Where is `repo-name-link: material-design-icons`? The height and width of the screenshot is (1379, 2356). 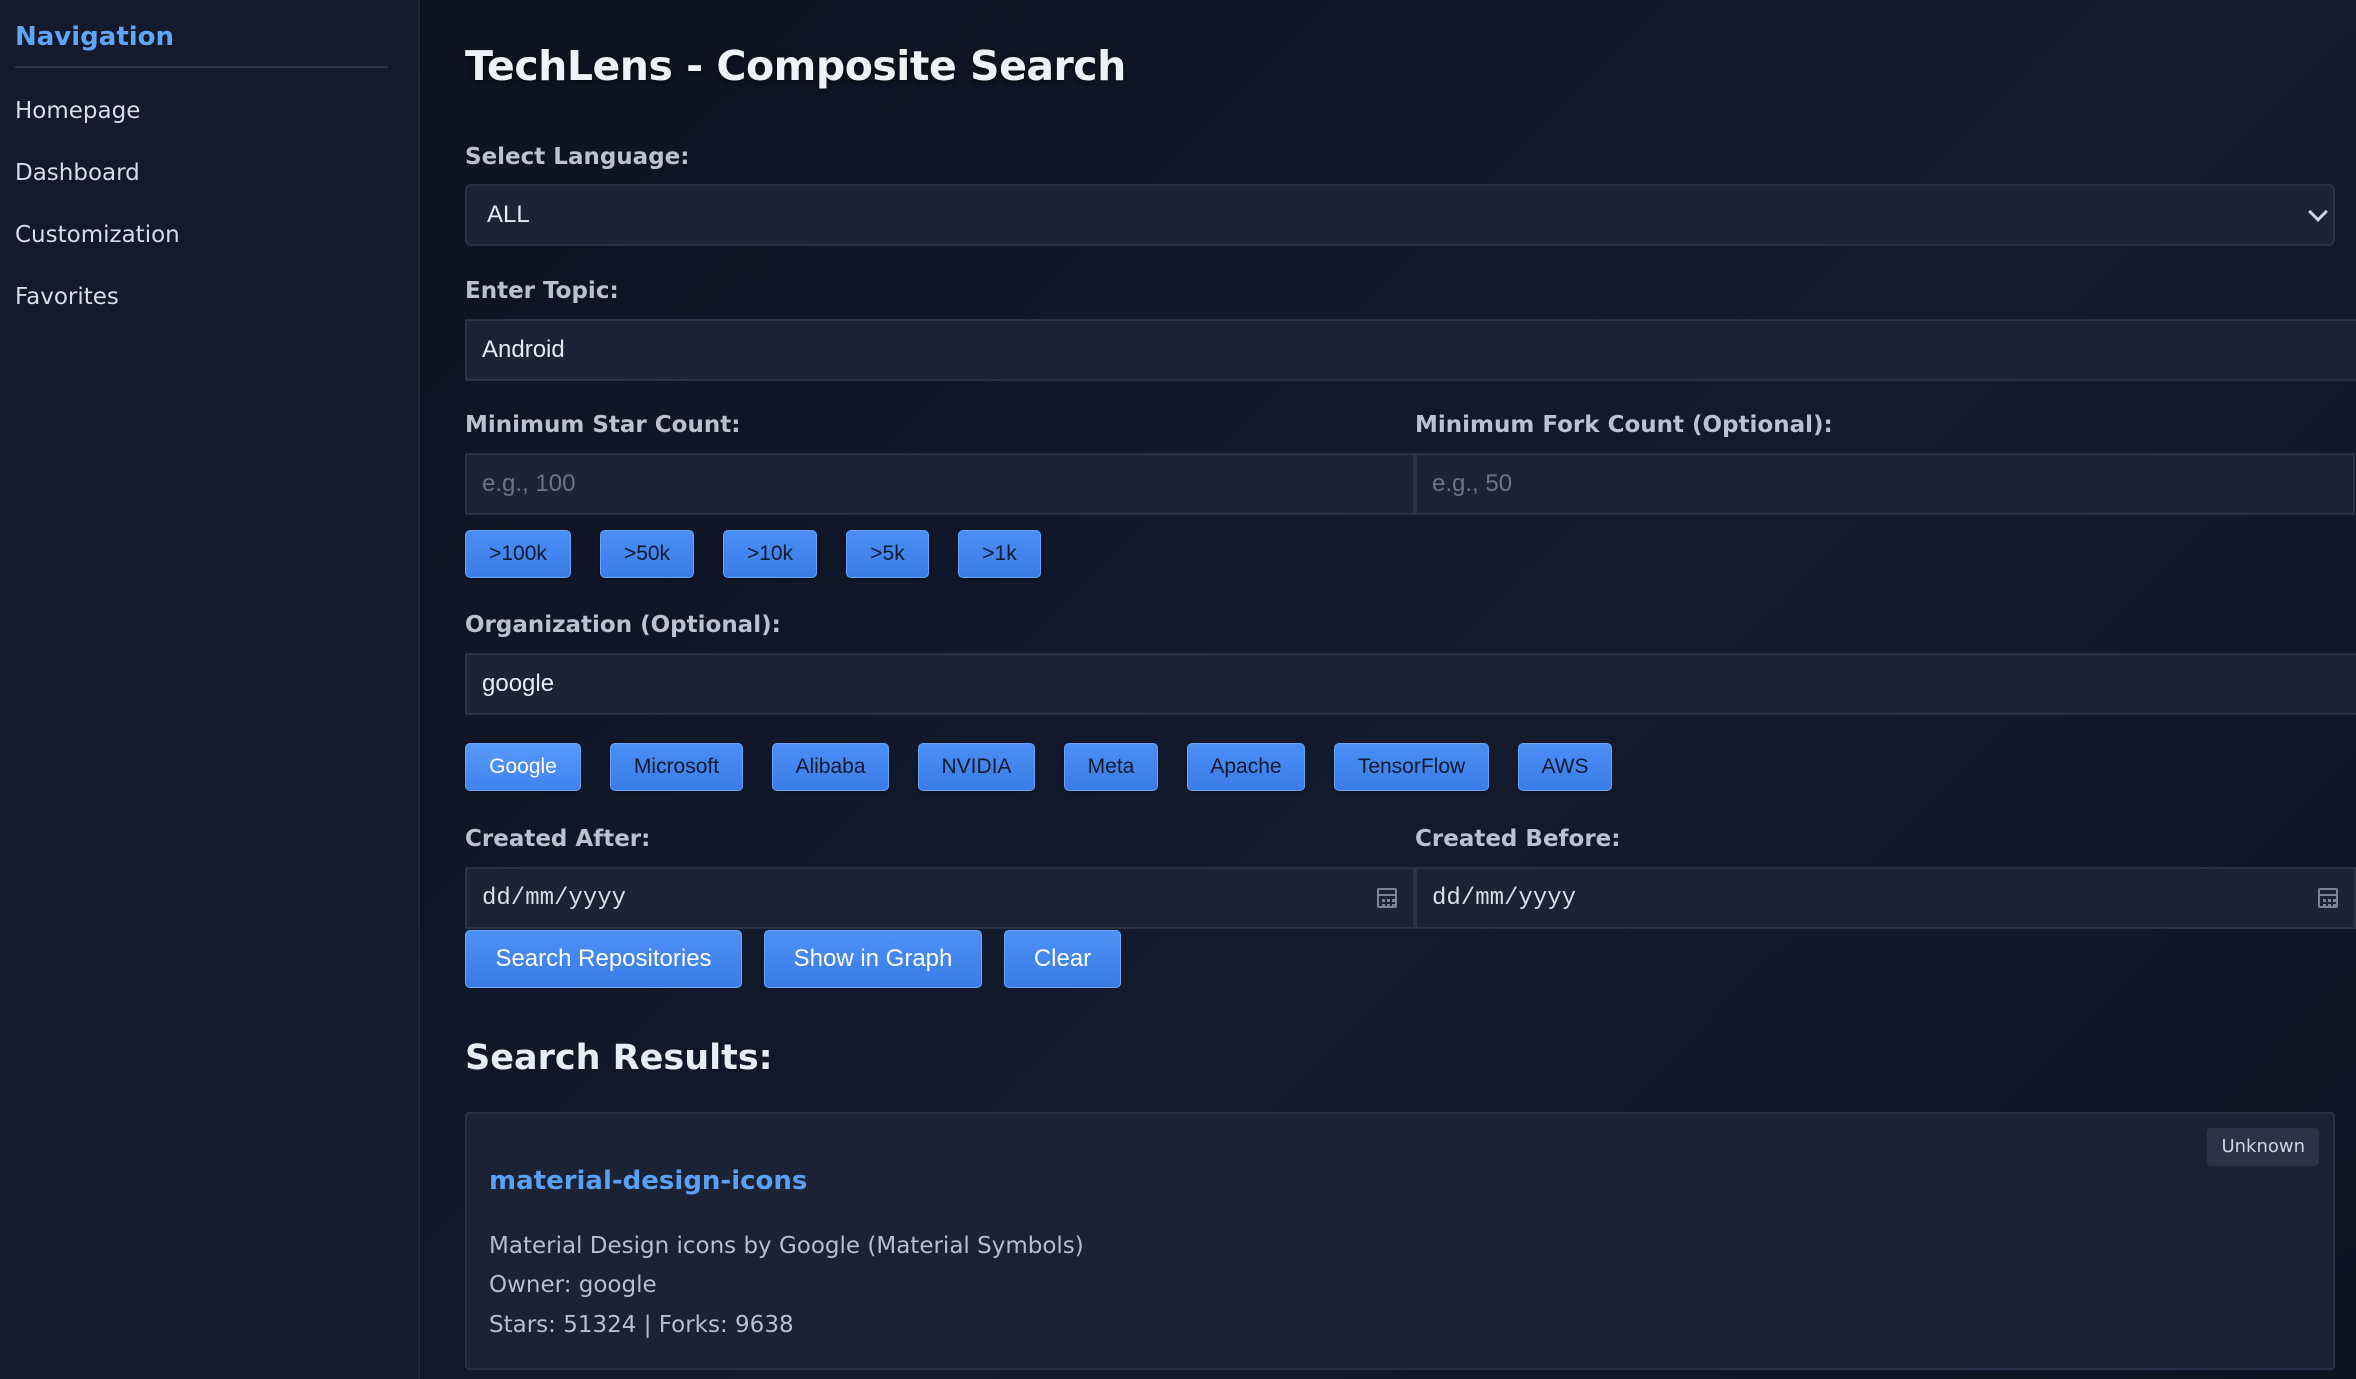 repo-name-link: material-design-icons is located at coordinates (648, 1181).